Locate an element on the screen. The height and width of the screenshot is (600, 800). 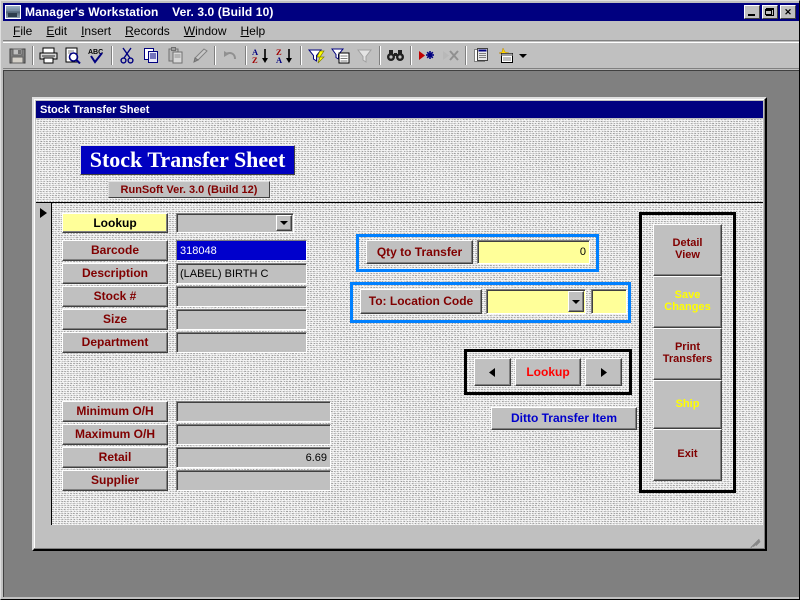
exit-button-label: Exit is located at coordinates (687, 454).